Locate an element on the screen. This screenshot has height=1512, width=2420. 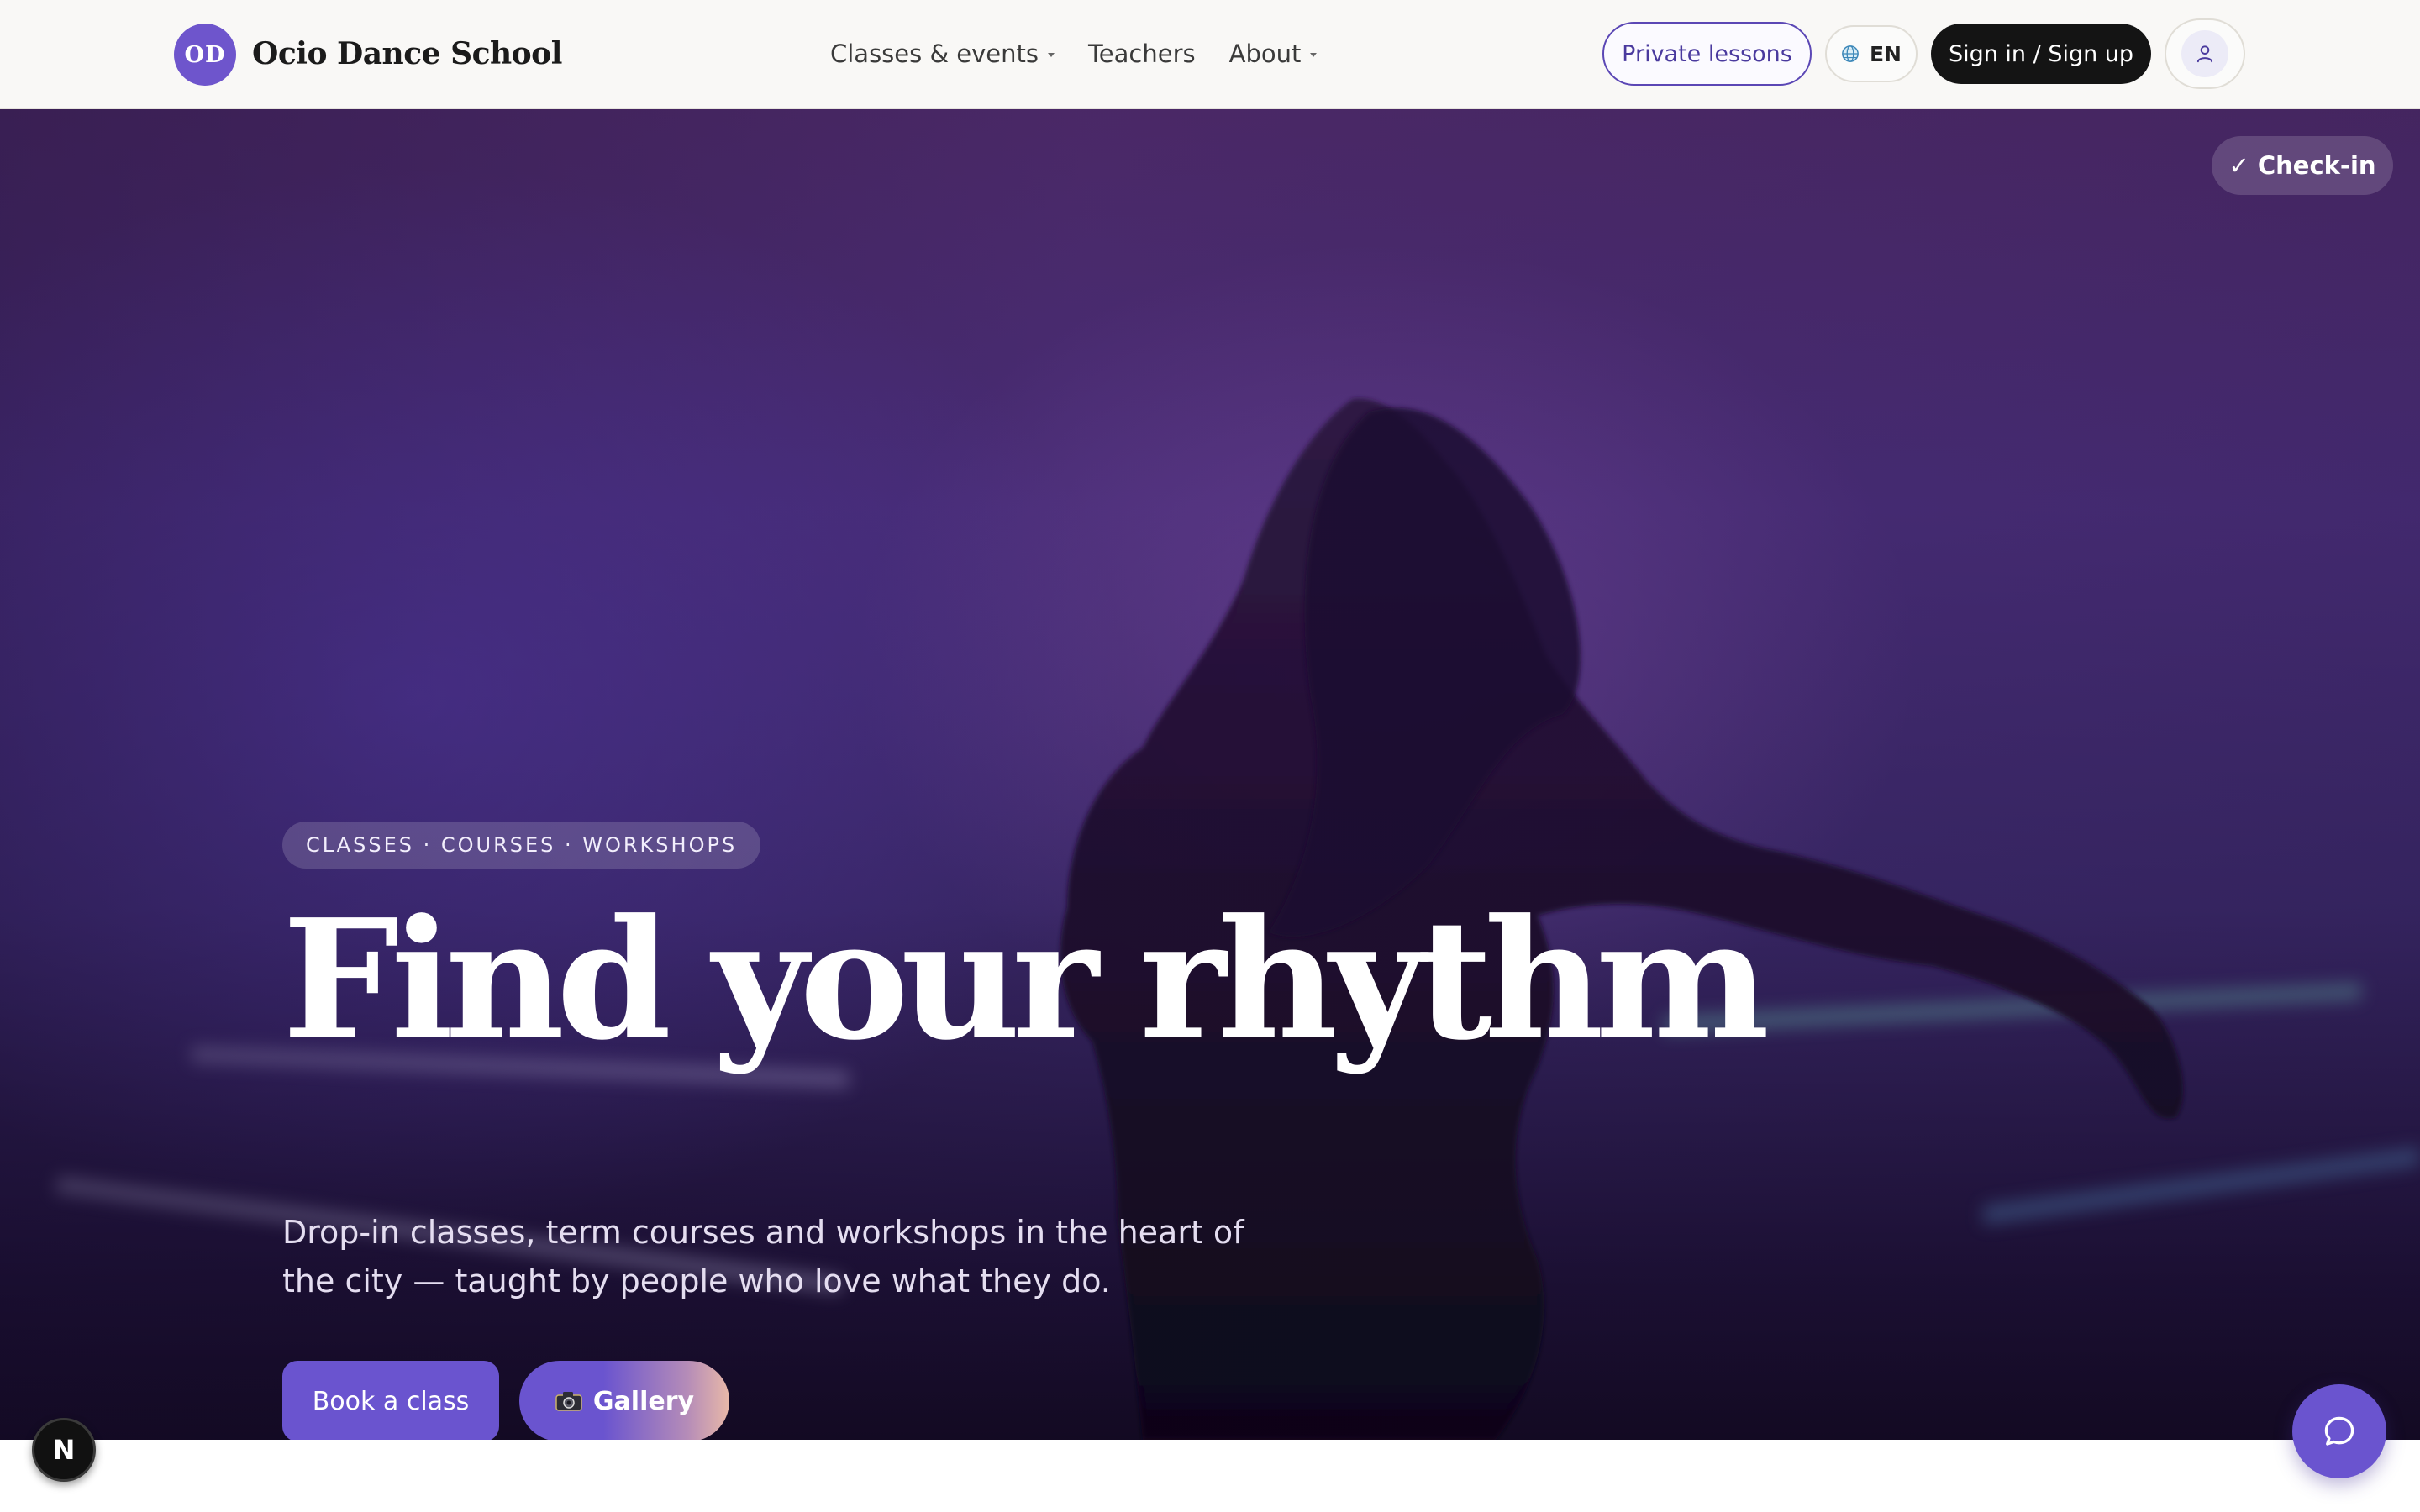
nav-item-teachers: Teachers is located at coordinates (1142, 53).